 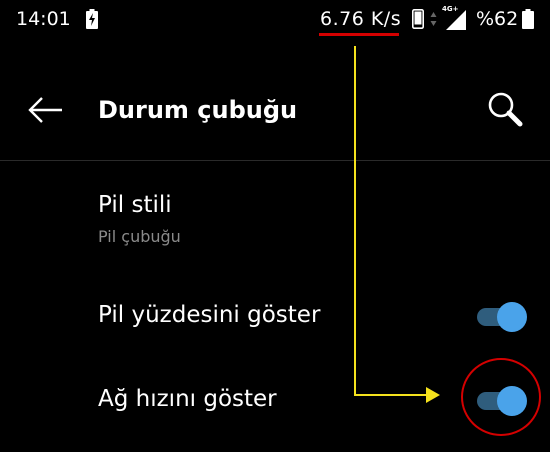 I want to click on page-title: Durum çubuğu, so click(x=198, y=110).